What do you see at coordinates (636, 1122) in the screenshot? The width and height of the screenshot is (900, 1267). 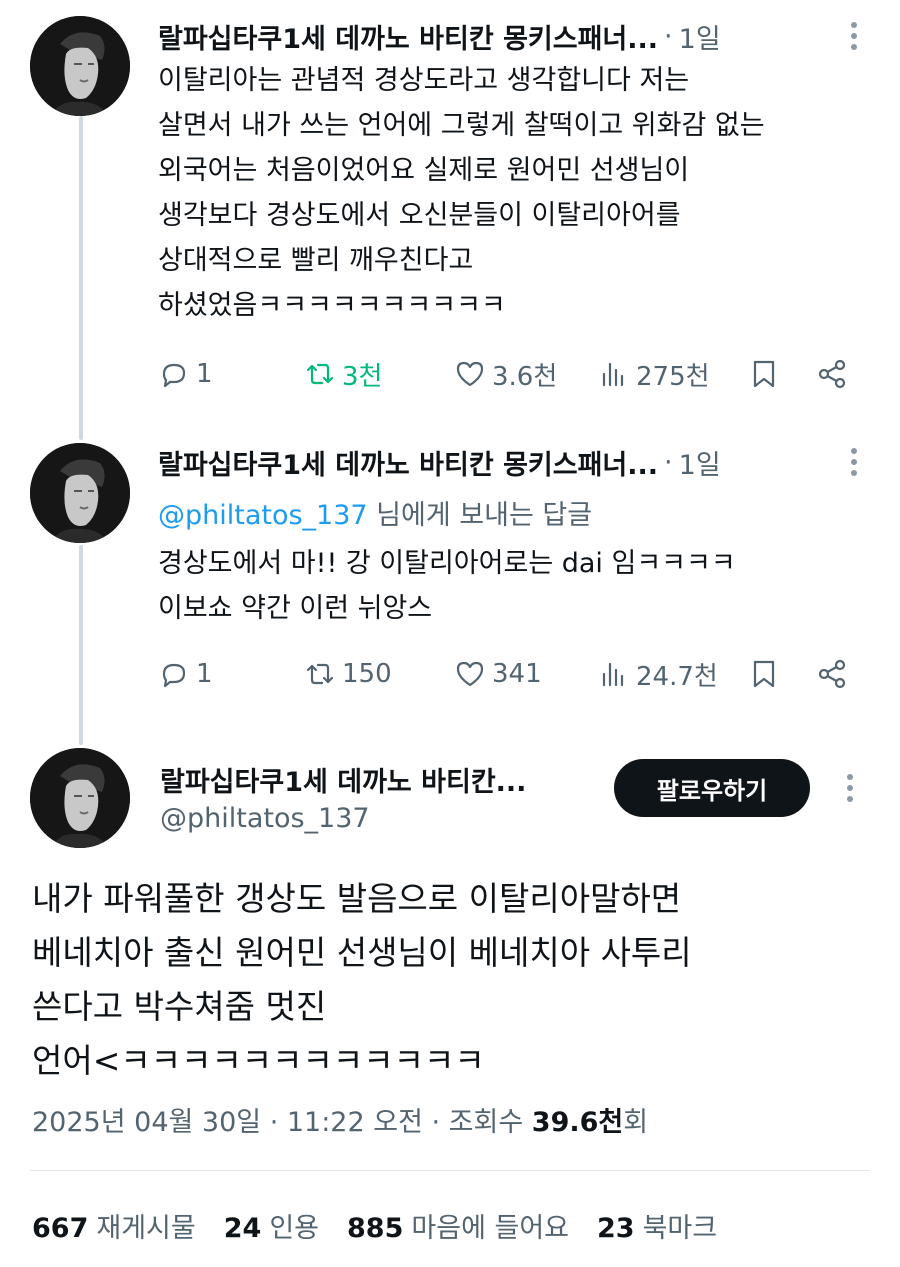 I see `view-count-suffix: 회` at bounding box center [636, 1122].